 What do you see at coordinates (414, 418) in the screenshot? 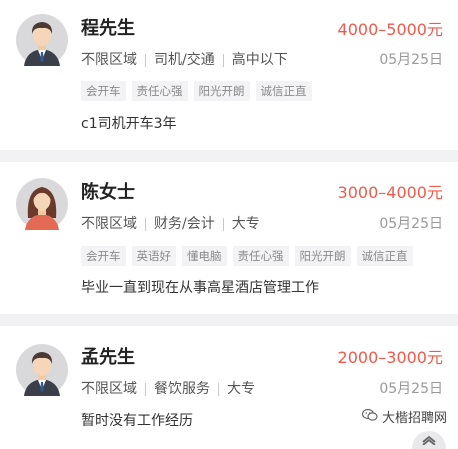
I see `watermark-text: 大楷招聘网` at bounding box center [414, 418].